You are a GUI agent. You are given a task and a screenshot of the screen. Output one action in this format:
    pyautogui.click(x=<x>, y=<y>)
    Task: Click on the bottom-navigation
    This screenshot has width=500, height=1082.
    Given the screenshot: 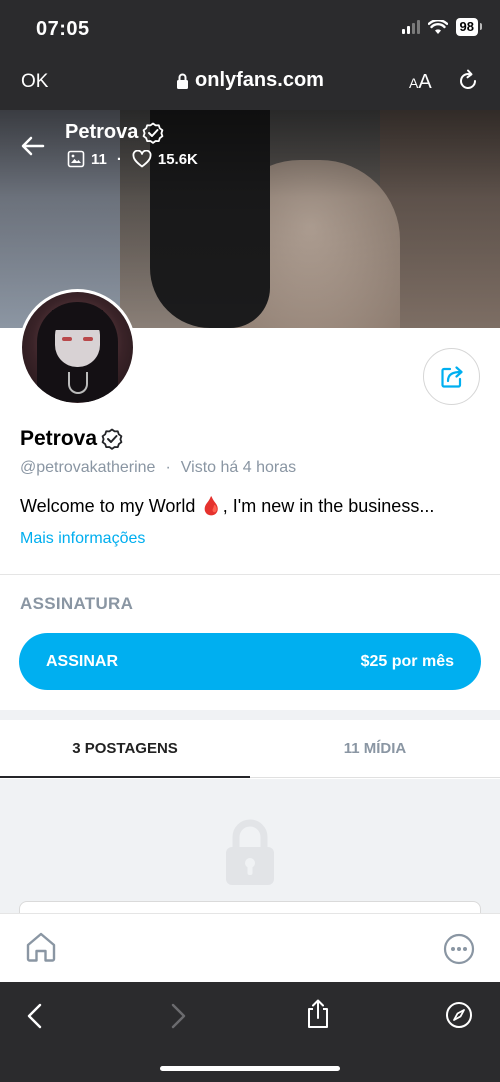 What is the action you would take?
    pyautogui.click(x=250, y=947)
    